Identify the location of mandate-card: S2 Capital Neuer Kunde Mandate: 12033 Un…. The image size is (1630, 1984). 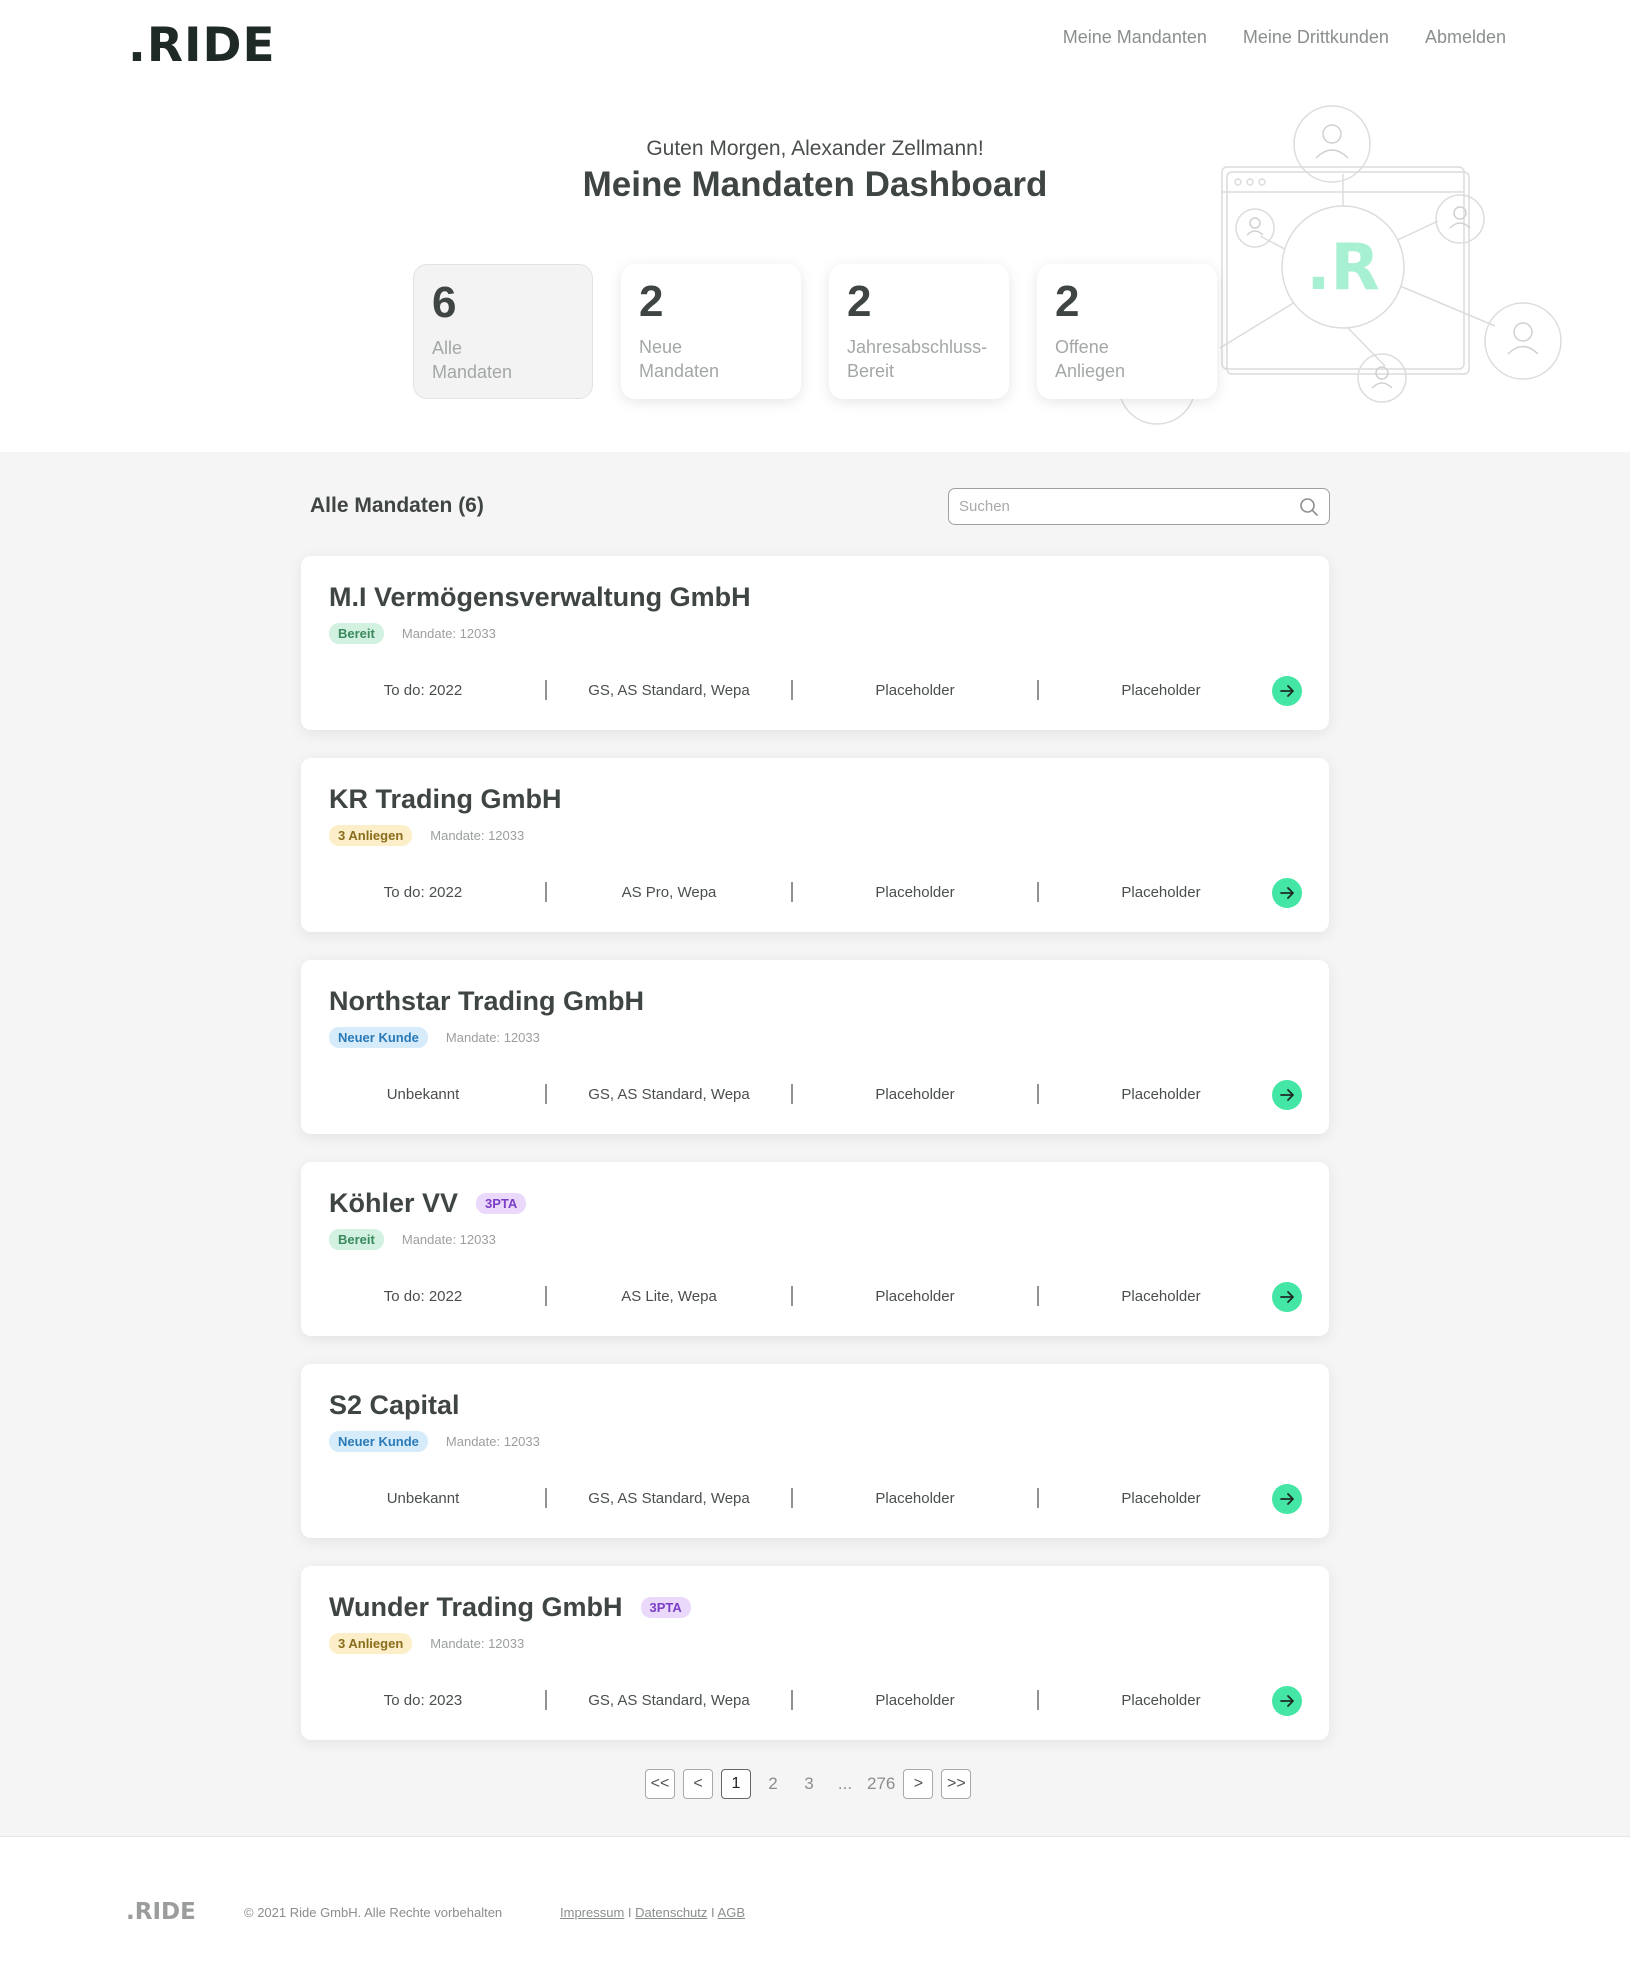
(815, 1451).